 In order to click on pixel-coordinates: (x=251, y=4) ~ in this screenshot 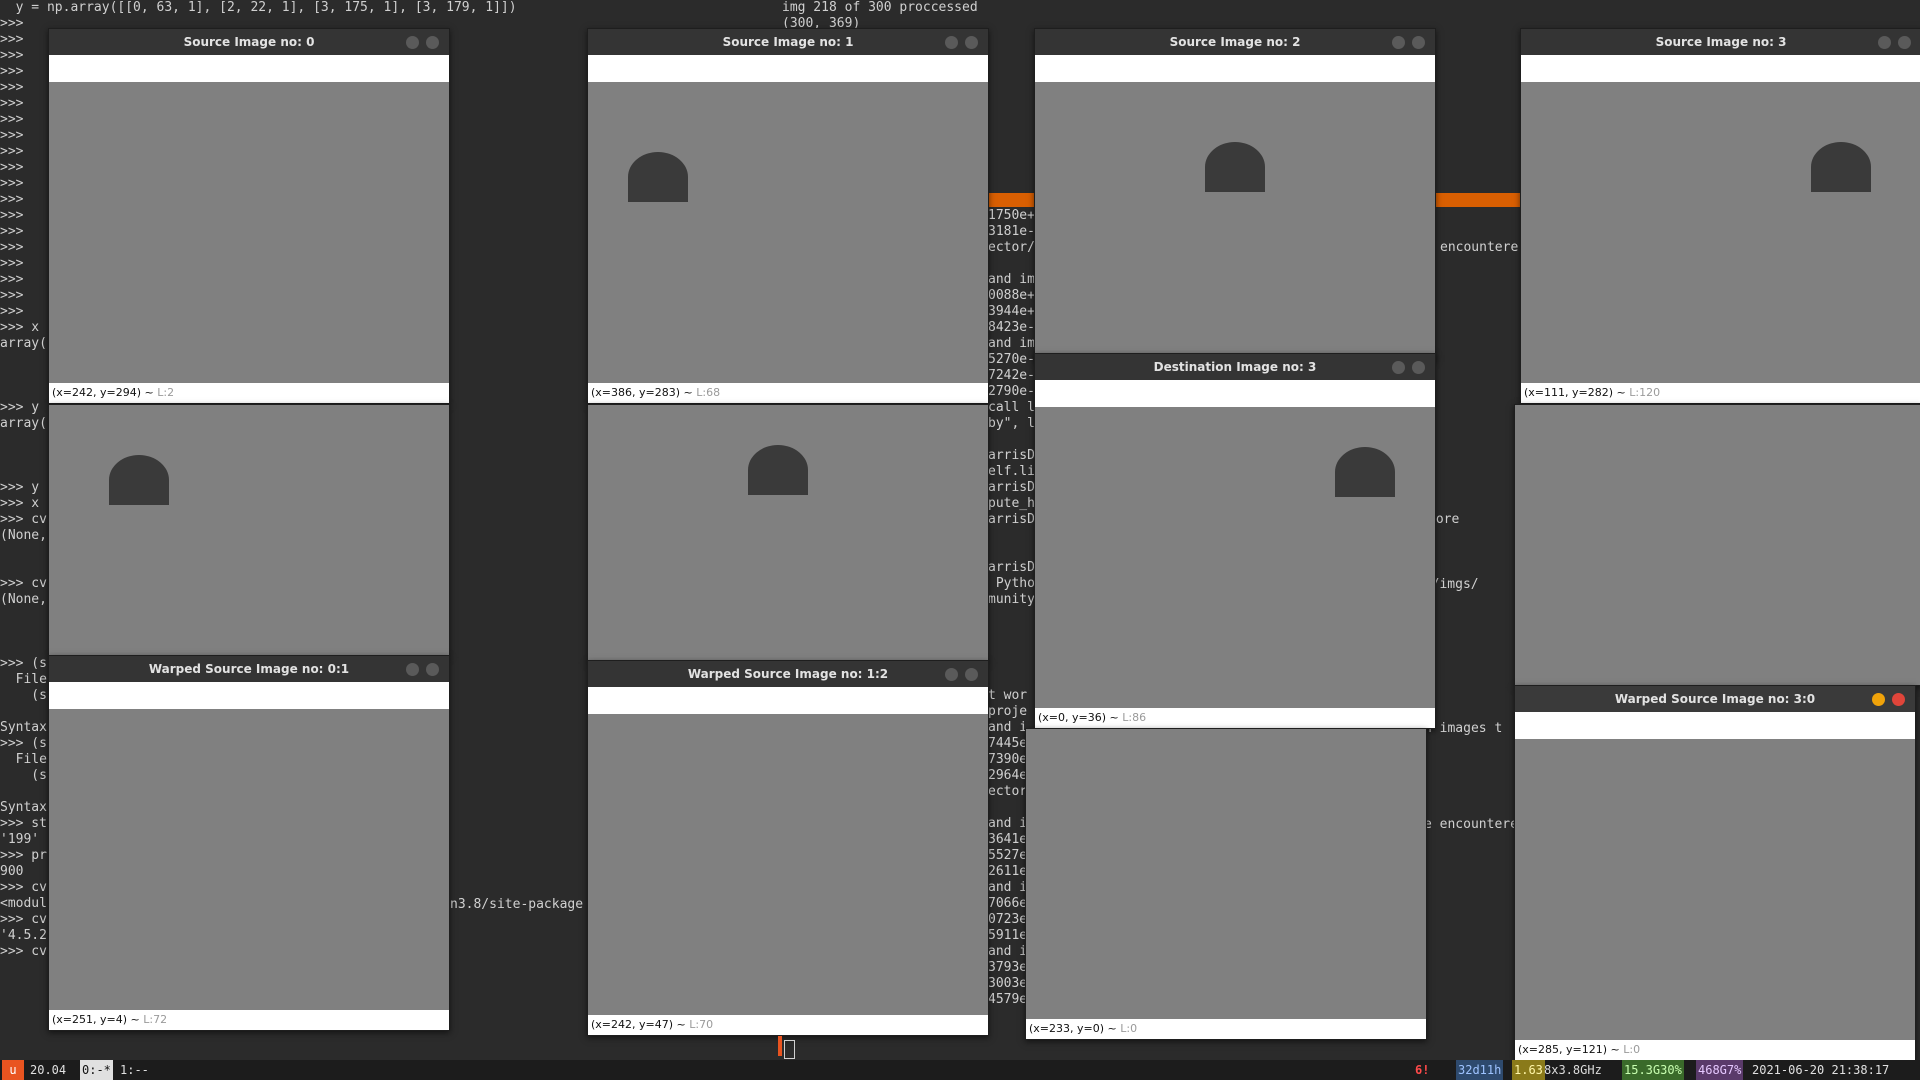, I will do `click(96, 1019)`.